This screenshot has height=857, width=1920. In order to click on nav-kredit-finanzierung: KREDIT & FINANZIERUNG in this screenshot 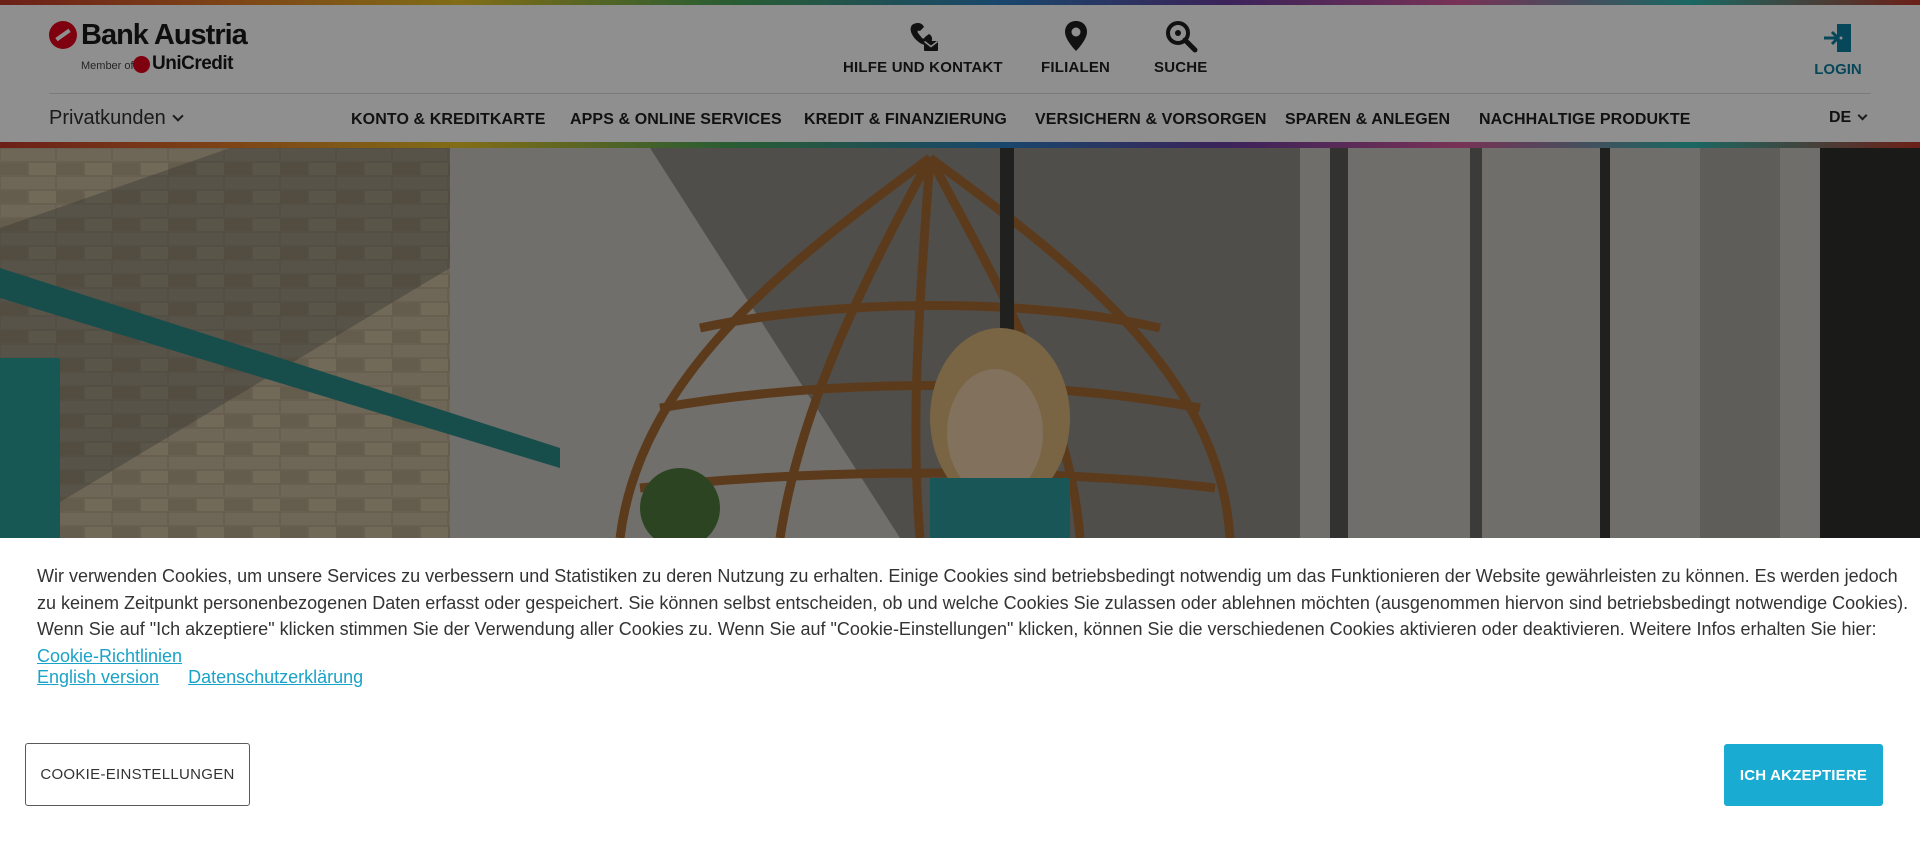, I will do `click(905, 120)`.